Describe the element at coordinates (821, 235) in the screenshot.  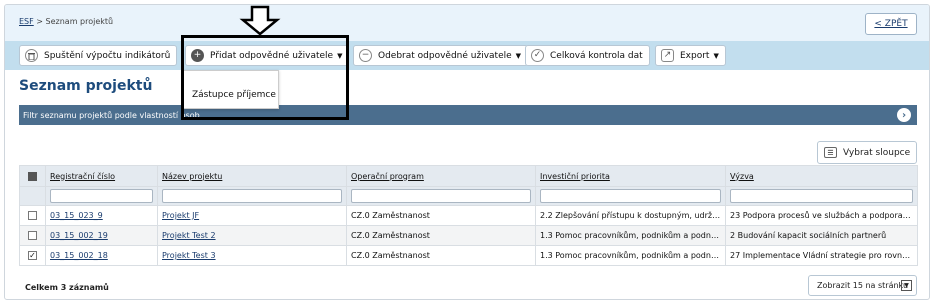
I see `call-cell: 2 Budování kapacit sociálních partnerů` at that location.